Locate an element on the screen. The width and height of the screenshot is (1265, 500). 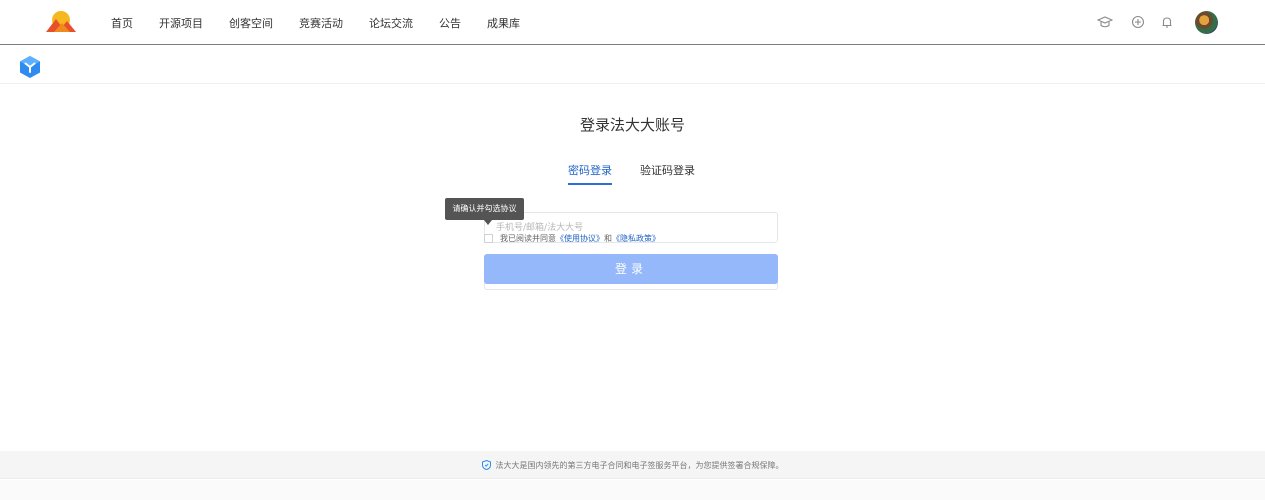
agreement-prefix: 我已阅读并同意 is located at coordinates (528, 238).